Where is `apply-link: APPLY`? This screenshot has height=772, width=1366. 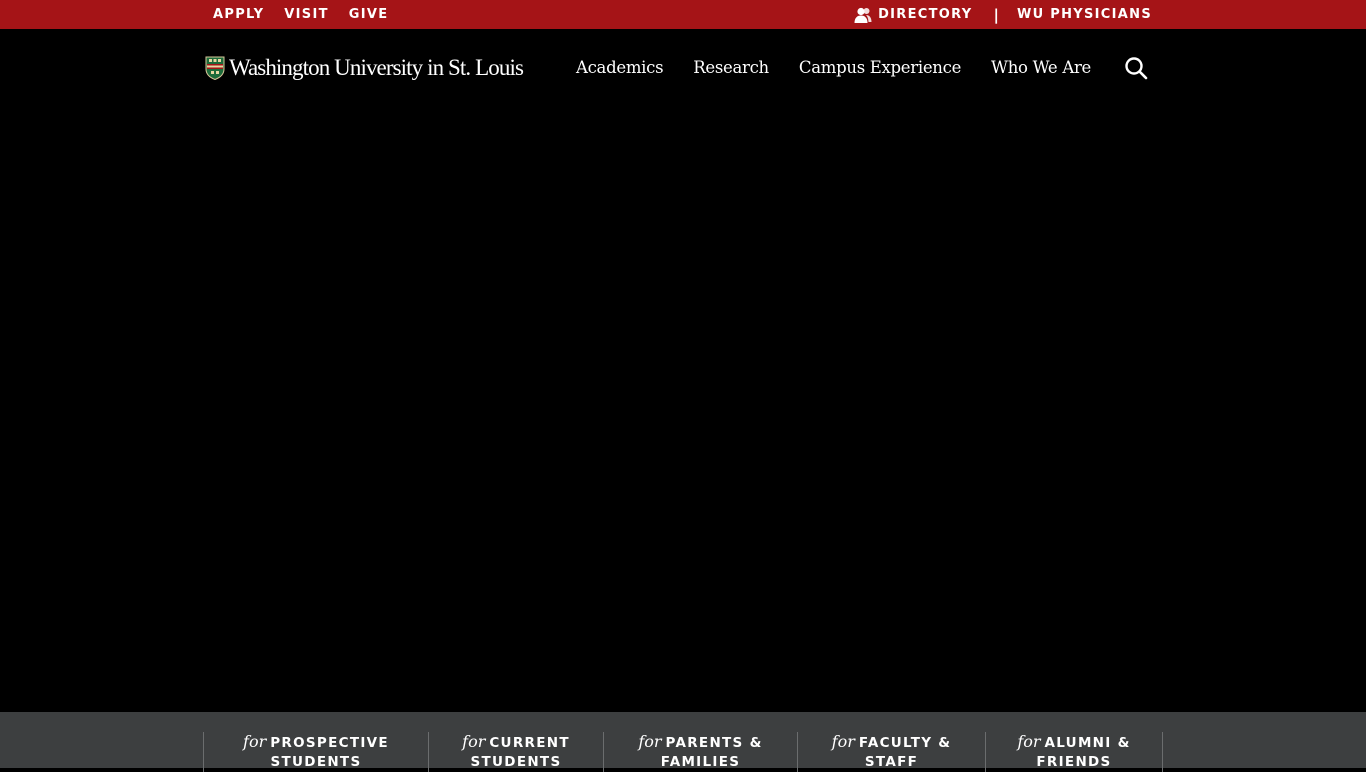
apply-link: APPLY is located at coordinates (238, 14).